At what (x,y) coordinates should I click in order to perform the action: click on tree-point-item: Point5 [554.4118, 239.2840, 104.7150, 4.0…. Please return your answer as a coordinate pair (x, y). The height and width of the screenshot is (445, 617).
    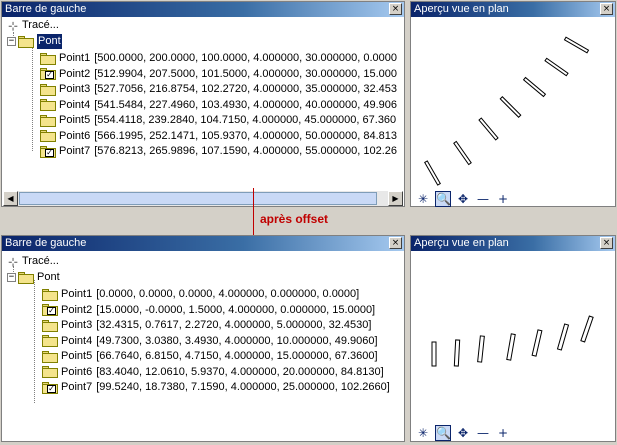
    Looking at the image, I should click on (218, 120).